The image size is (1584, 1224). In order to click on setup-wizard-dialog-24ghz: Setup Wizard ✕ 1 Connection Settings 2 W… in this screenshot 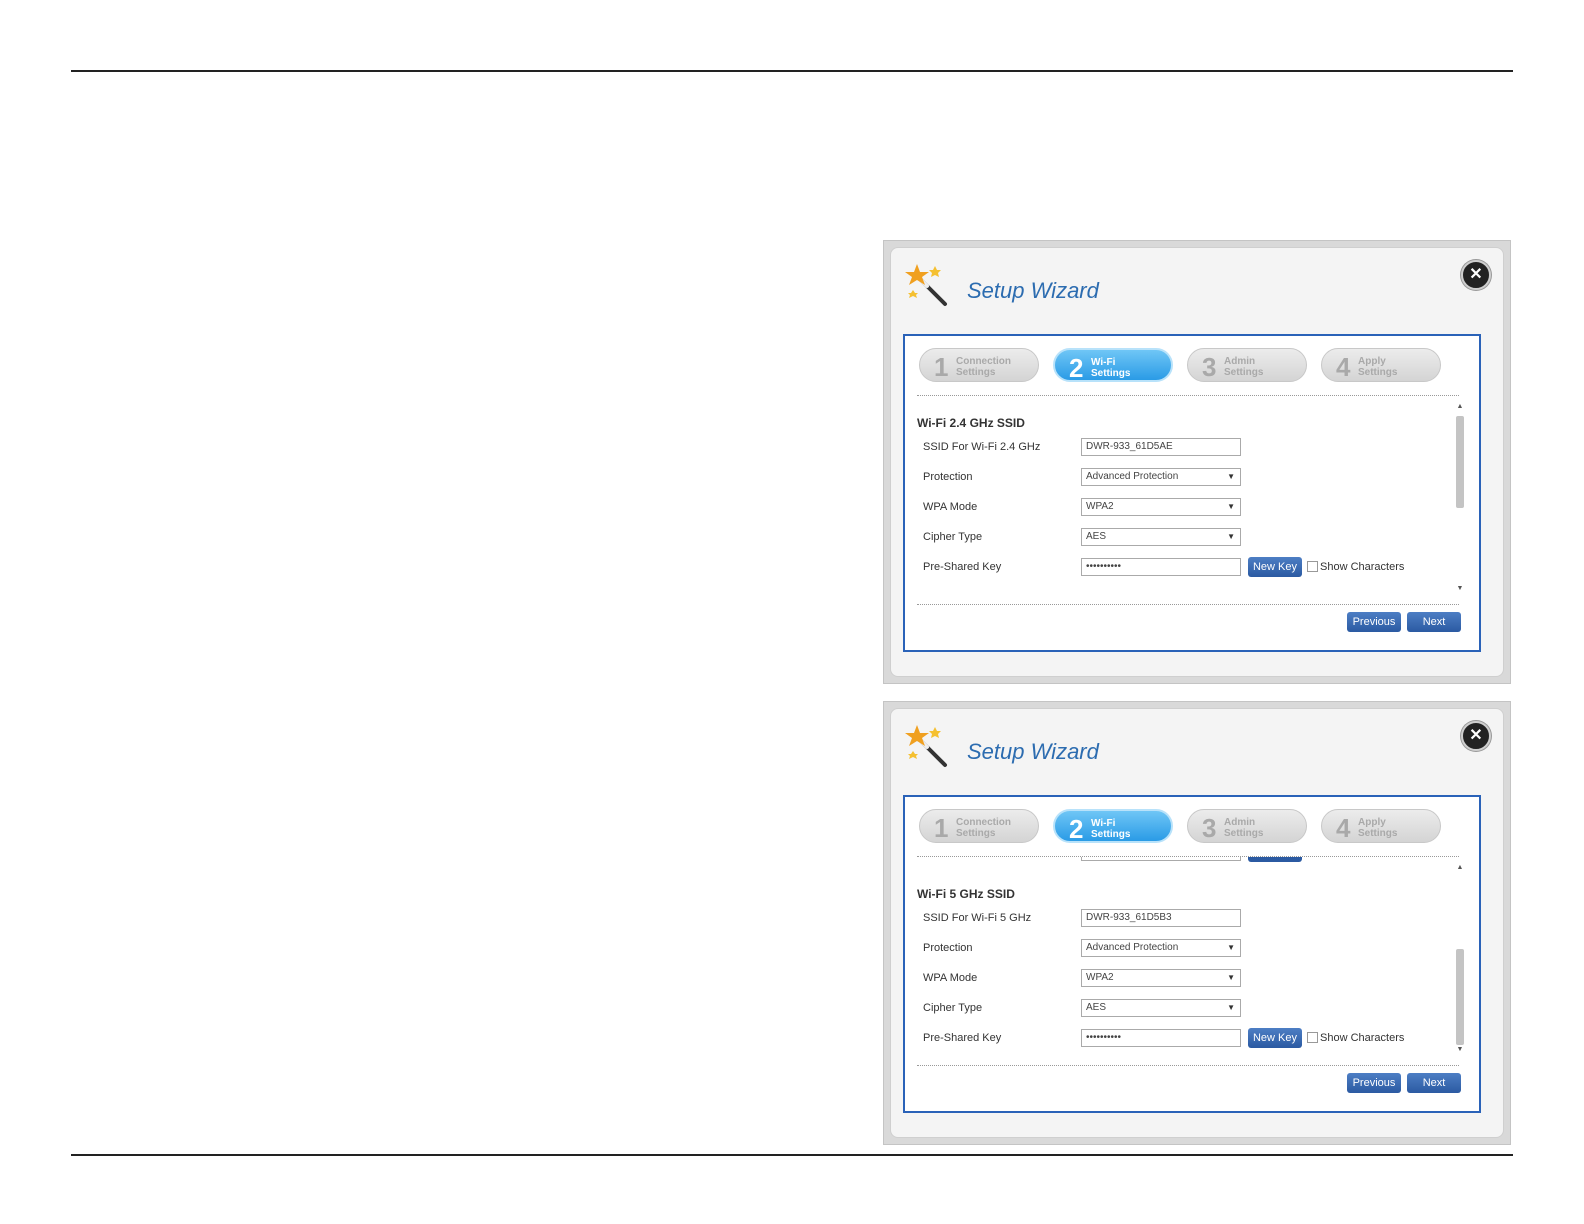, I will do `click(1197, 462)`.